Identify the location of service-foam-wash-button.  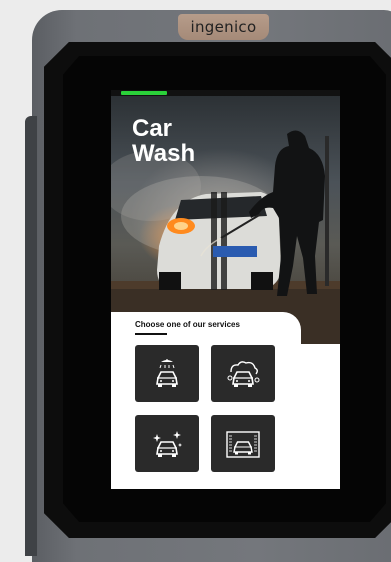
(243, 373).